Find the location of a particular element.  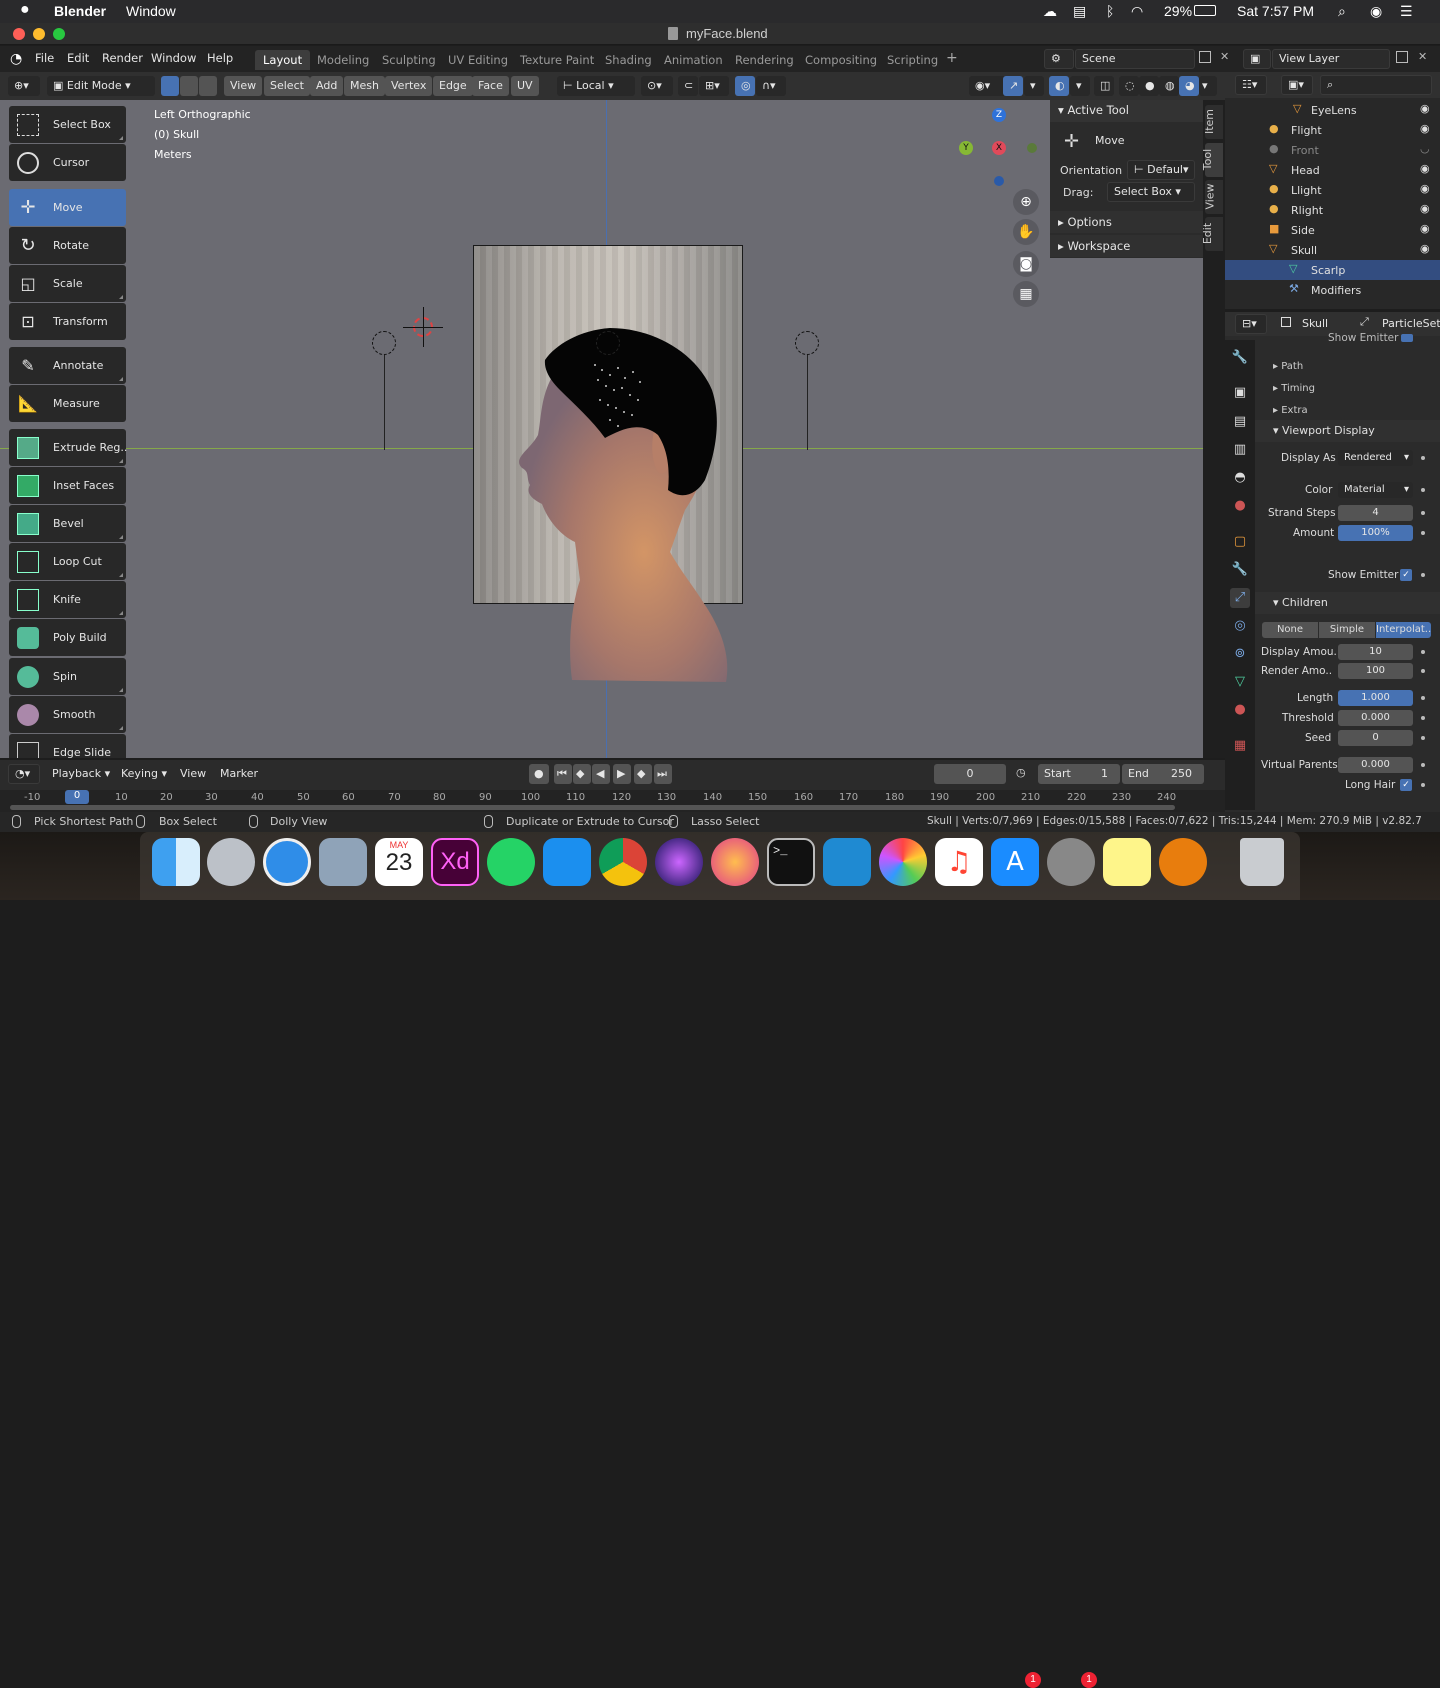

children-interpolated-button: Interpolat.. is located at coordinates (1403, 630).